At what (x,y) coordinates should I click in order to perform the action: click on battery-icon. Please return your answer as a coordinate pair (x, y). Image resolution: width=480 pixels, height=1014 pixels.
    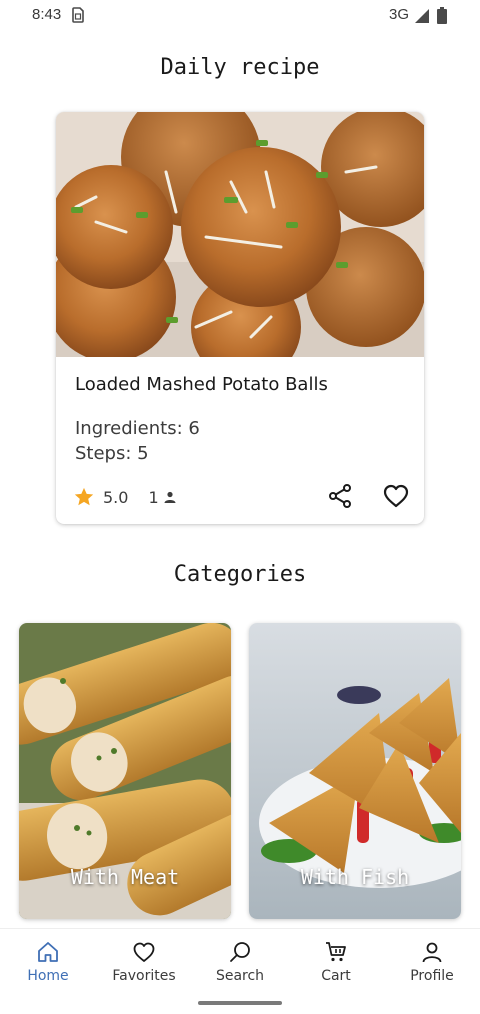
    Looking at the image, I should click on (442, 15).